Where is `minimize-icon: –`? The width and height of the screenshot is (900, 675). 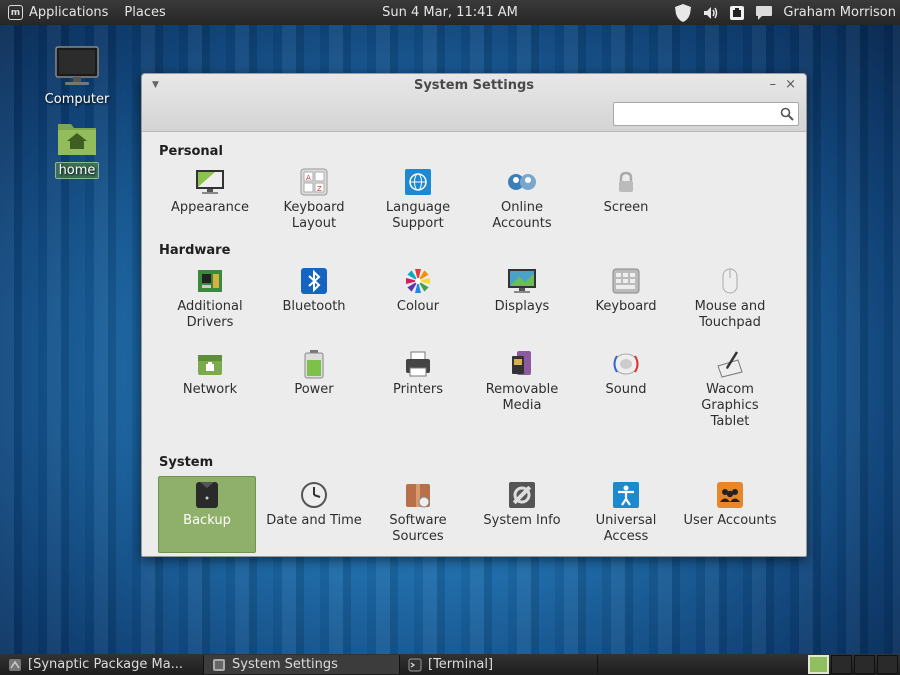 minimize-icon: – is located at coordinates (773, 84).